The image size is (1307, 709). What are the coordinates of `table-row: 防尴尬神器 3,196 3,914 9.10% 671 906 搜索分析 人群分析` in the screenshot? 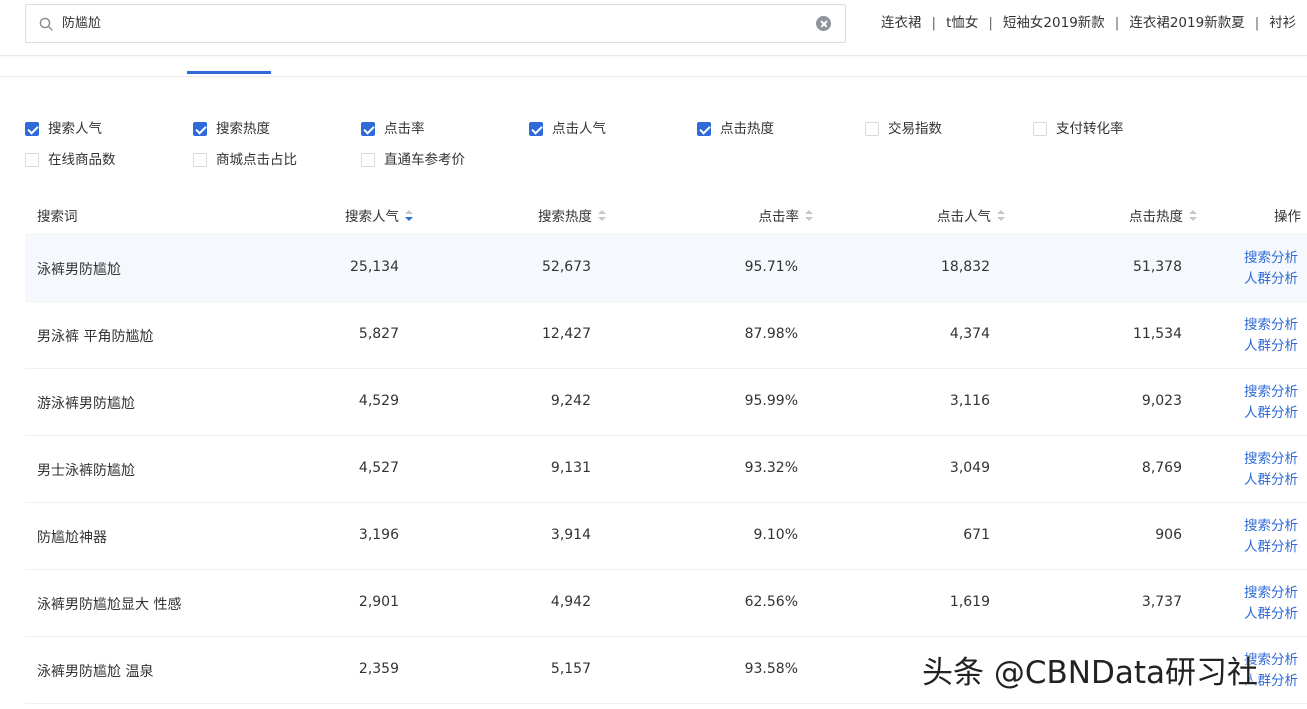 It's located at (666, 536).